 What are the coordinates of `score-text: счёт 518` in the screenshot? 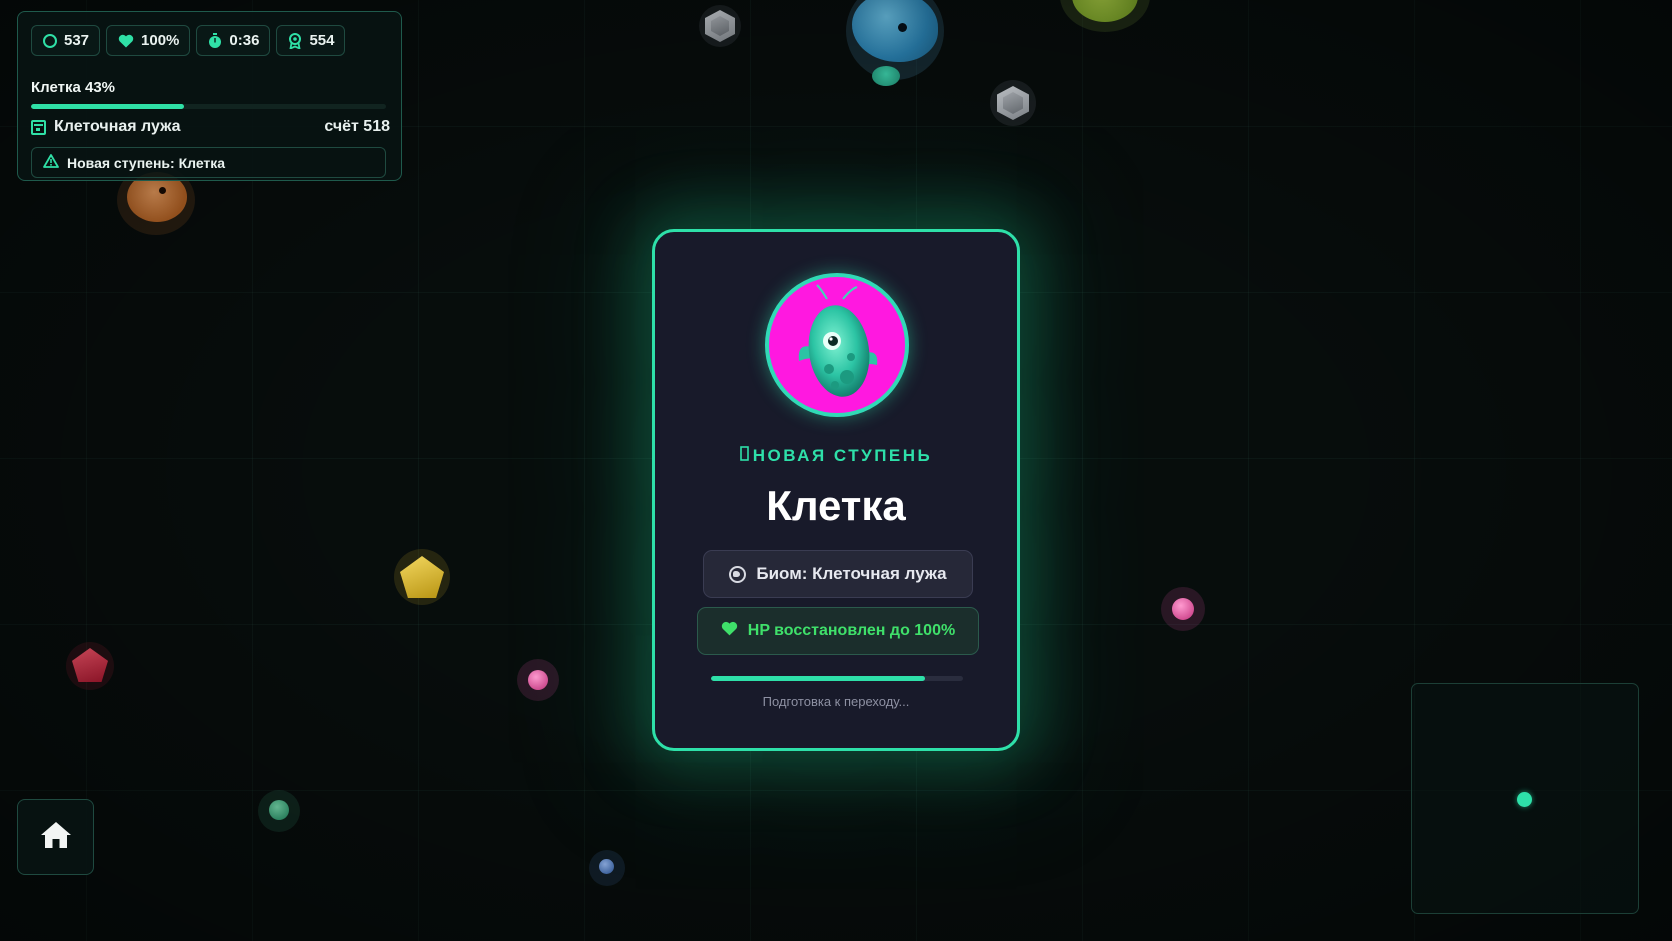 It's located at (357, 126).